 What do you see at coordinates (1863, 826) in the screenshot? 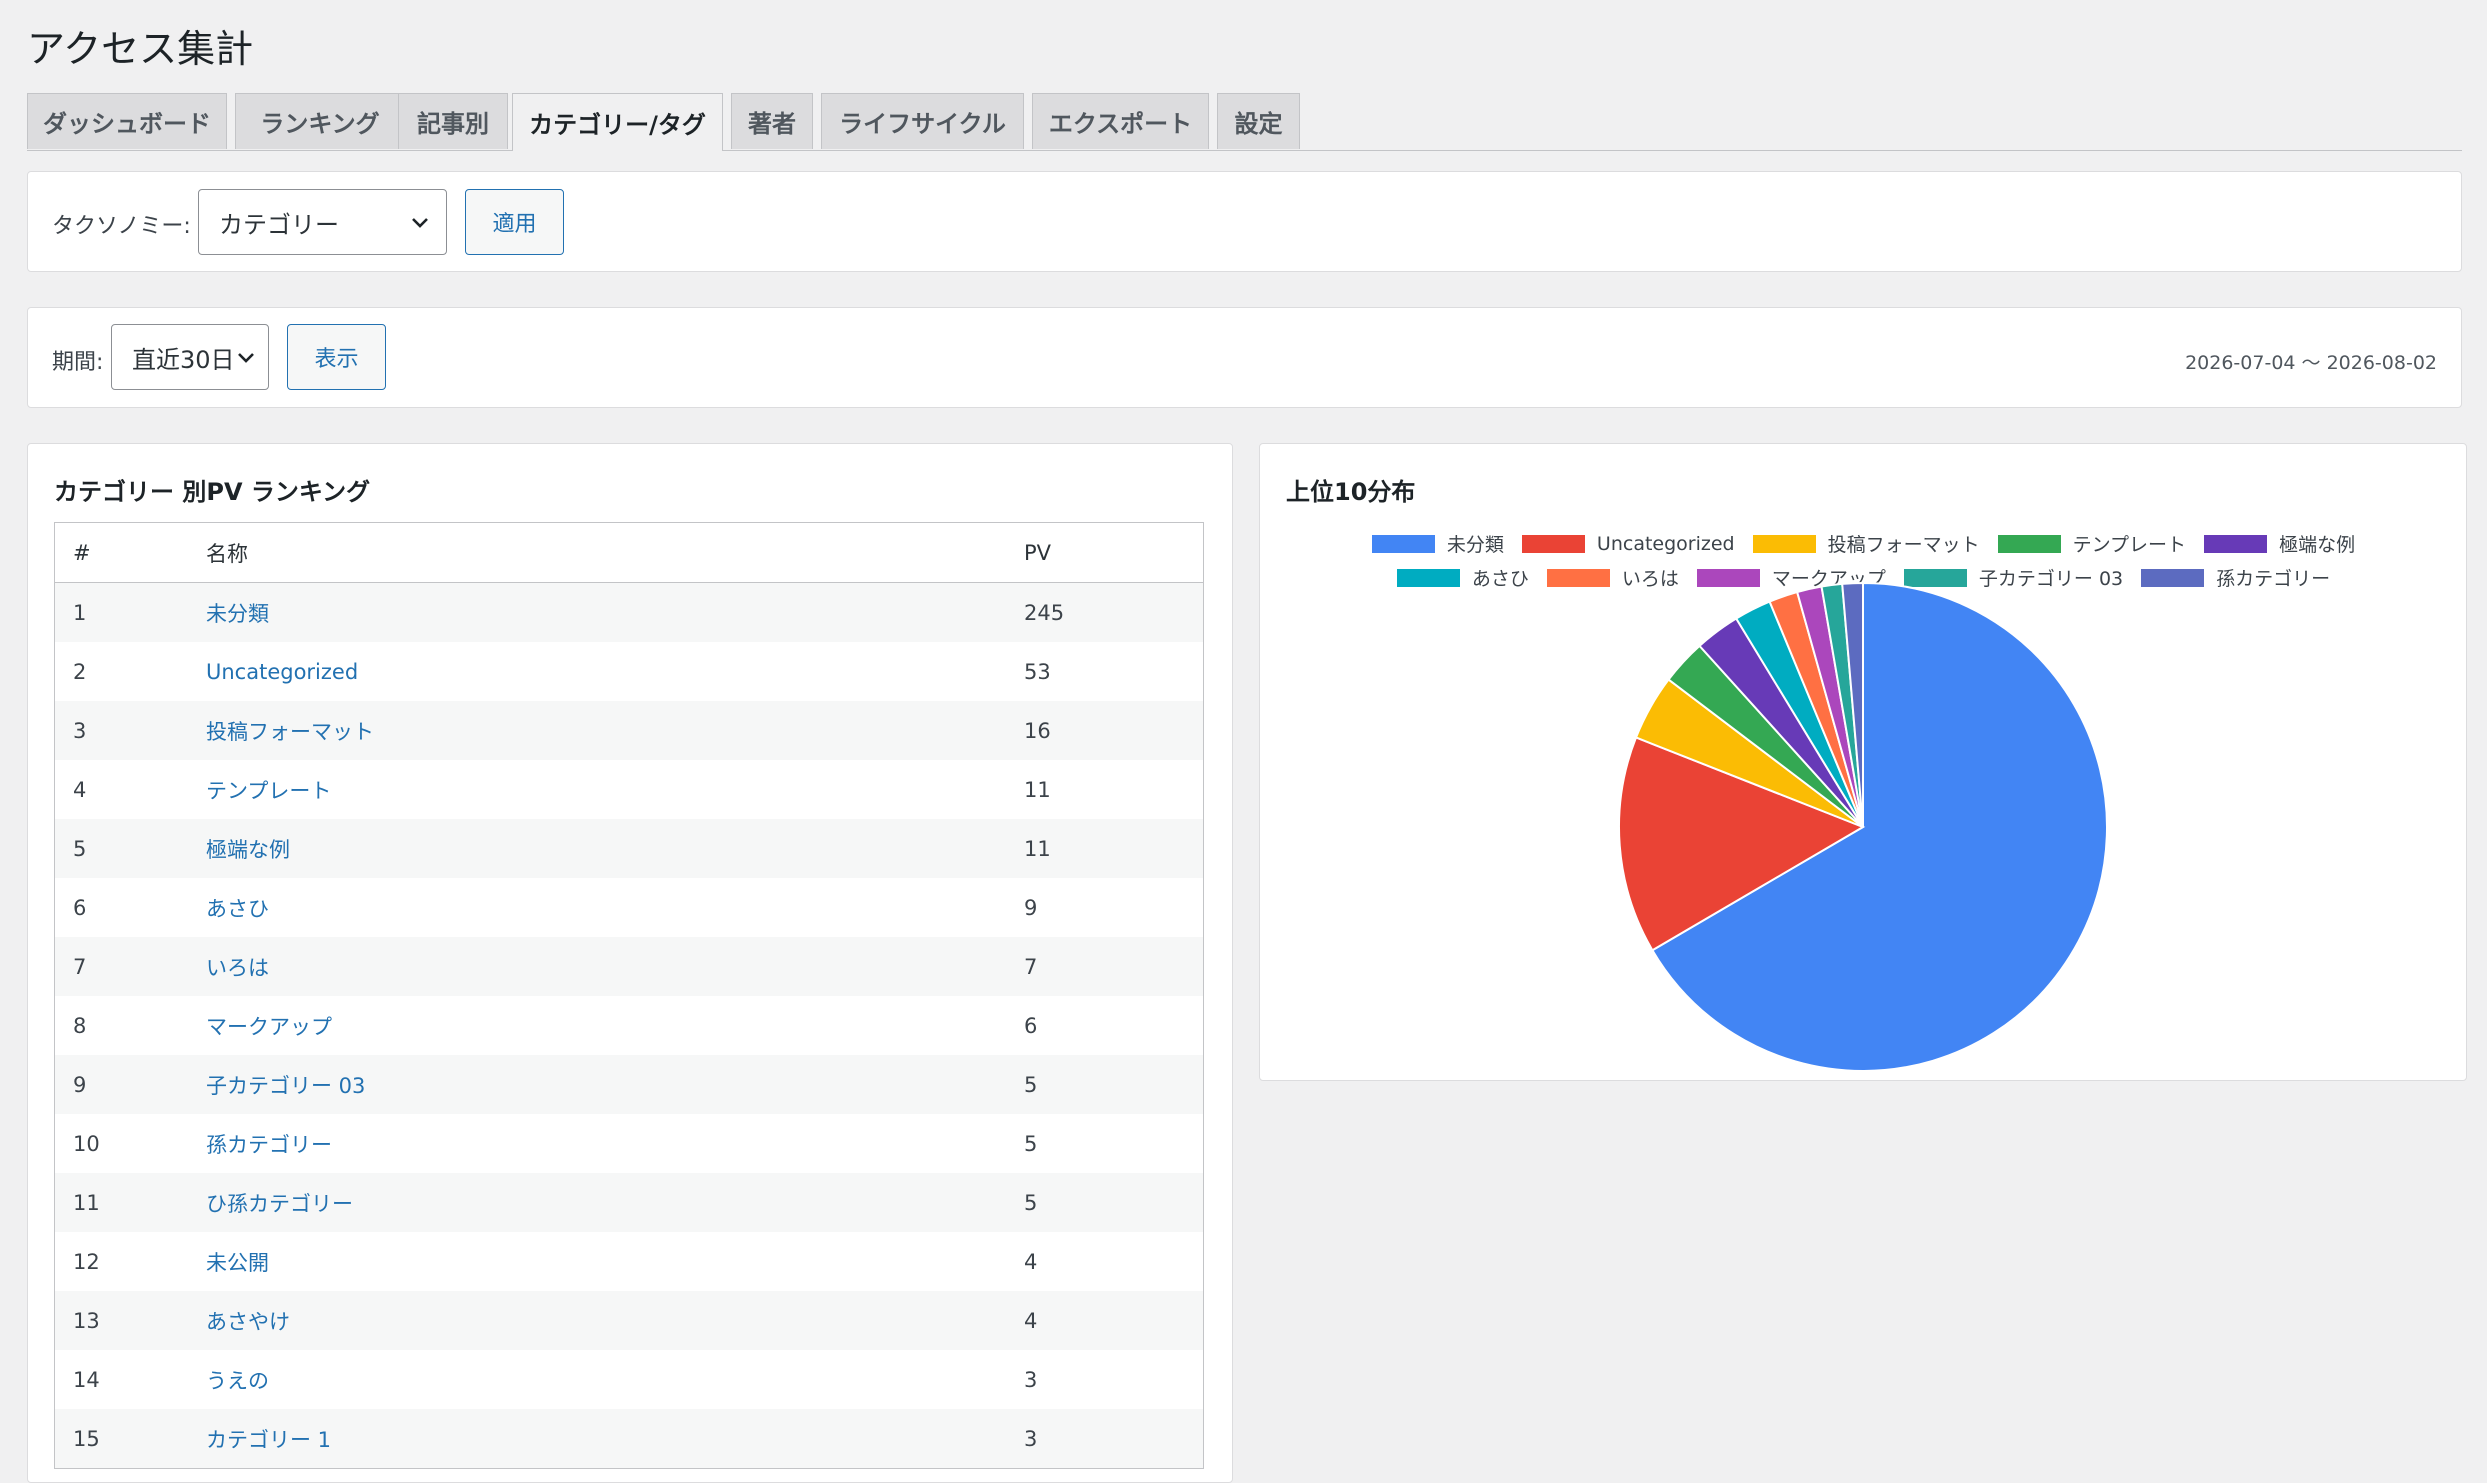
I see `pie-chart` at bounding box center [1863, 826].